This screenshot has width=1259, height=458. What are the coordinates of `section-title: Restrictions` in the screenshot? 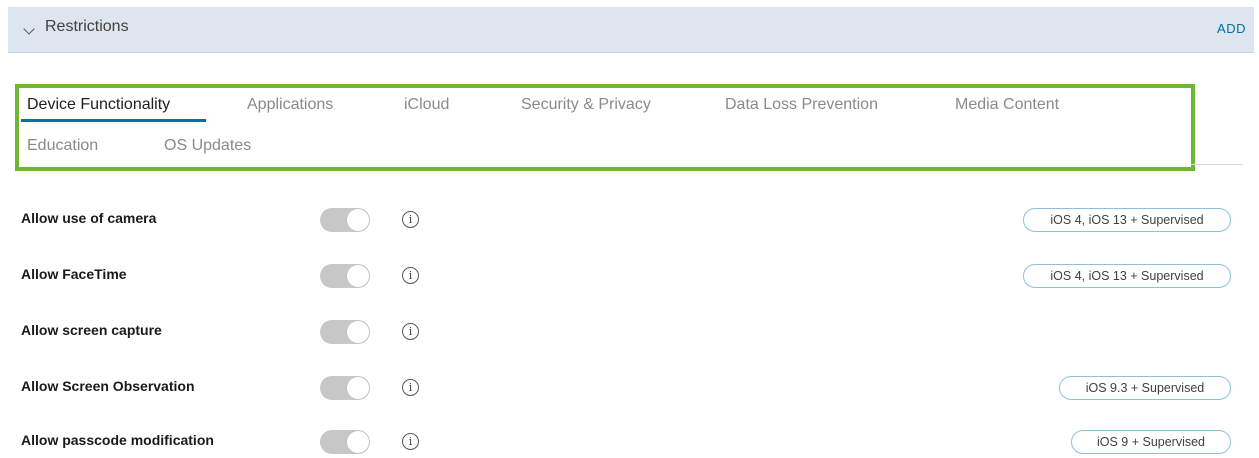 It's located at (87, 26).